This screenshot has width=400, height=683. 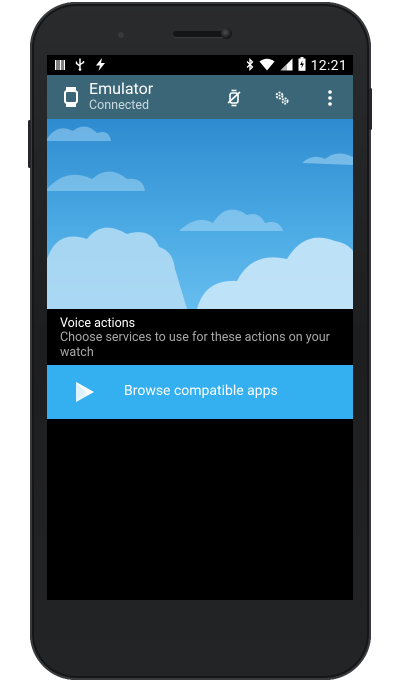 What do you see at coordinates (98, 323) in the screenshot?
I see `voice-actions-title: Voice actions` at bounding box center [98, 323].